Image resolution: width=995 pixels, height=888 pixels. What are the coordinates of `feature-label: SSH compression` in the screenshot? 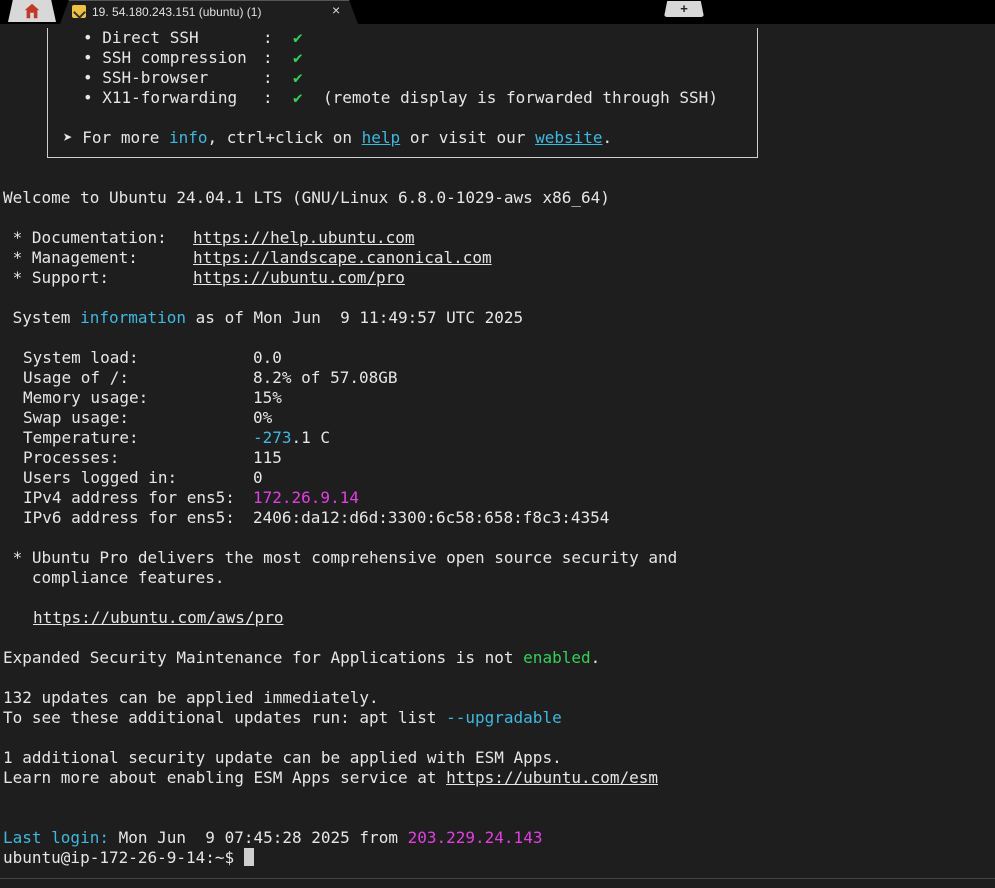 It's located at (174, 57).